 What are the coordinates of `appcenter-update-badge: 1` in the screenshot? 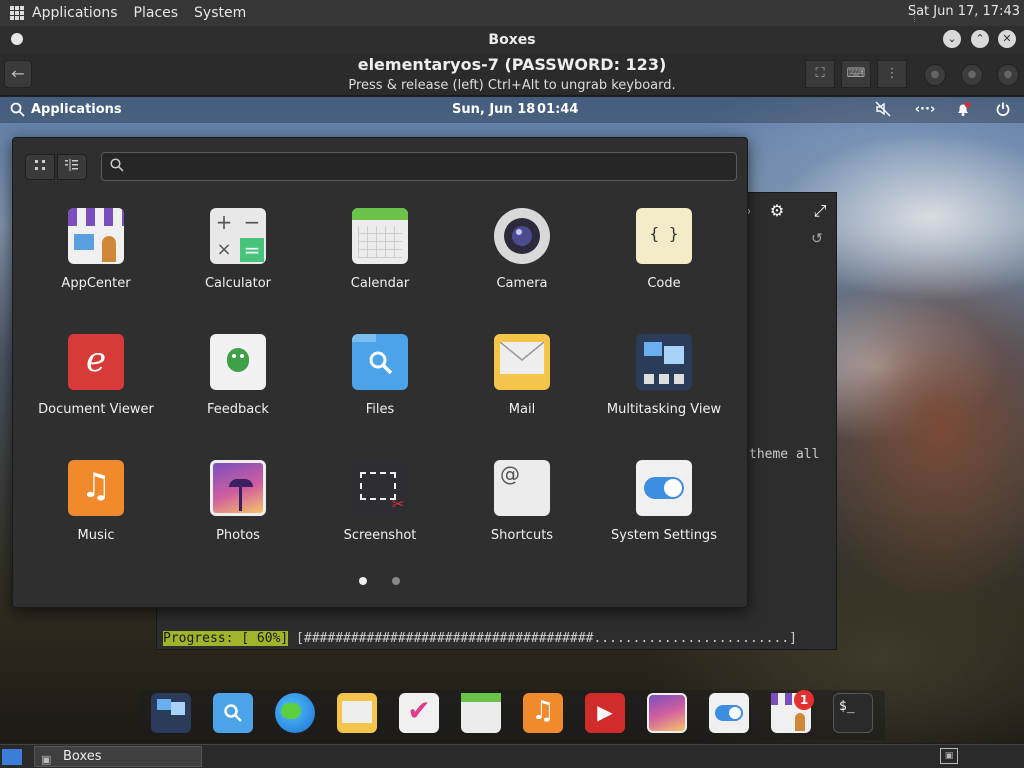 It's located at (804, 700).